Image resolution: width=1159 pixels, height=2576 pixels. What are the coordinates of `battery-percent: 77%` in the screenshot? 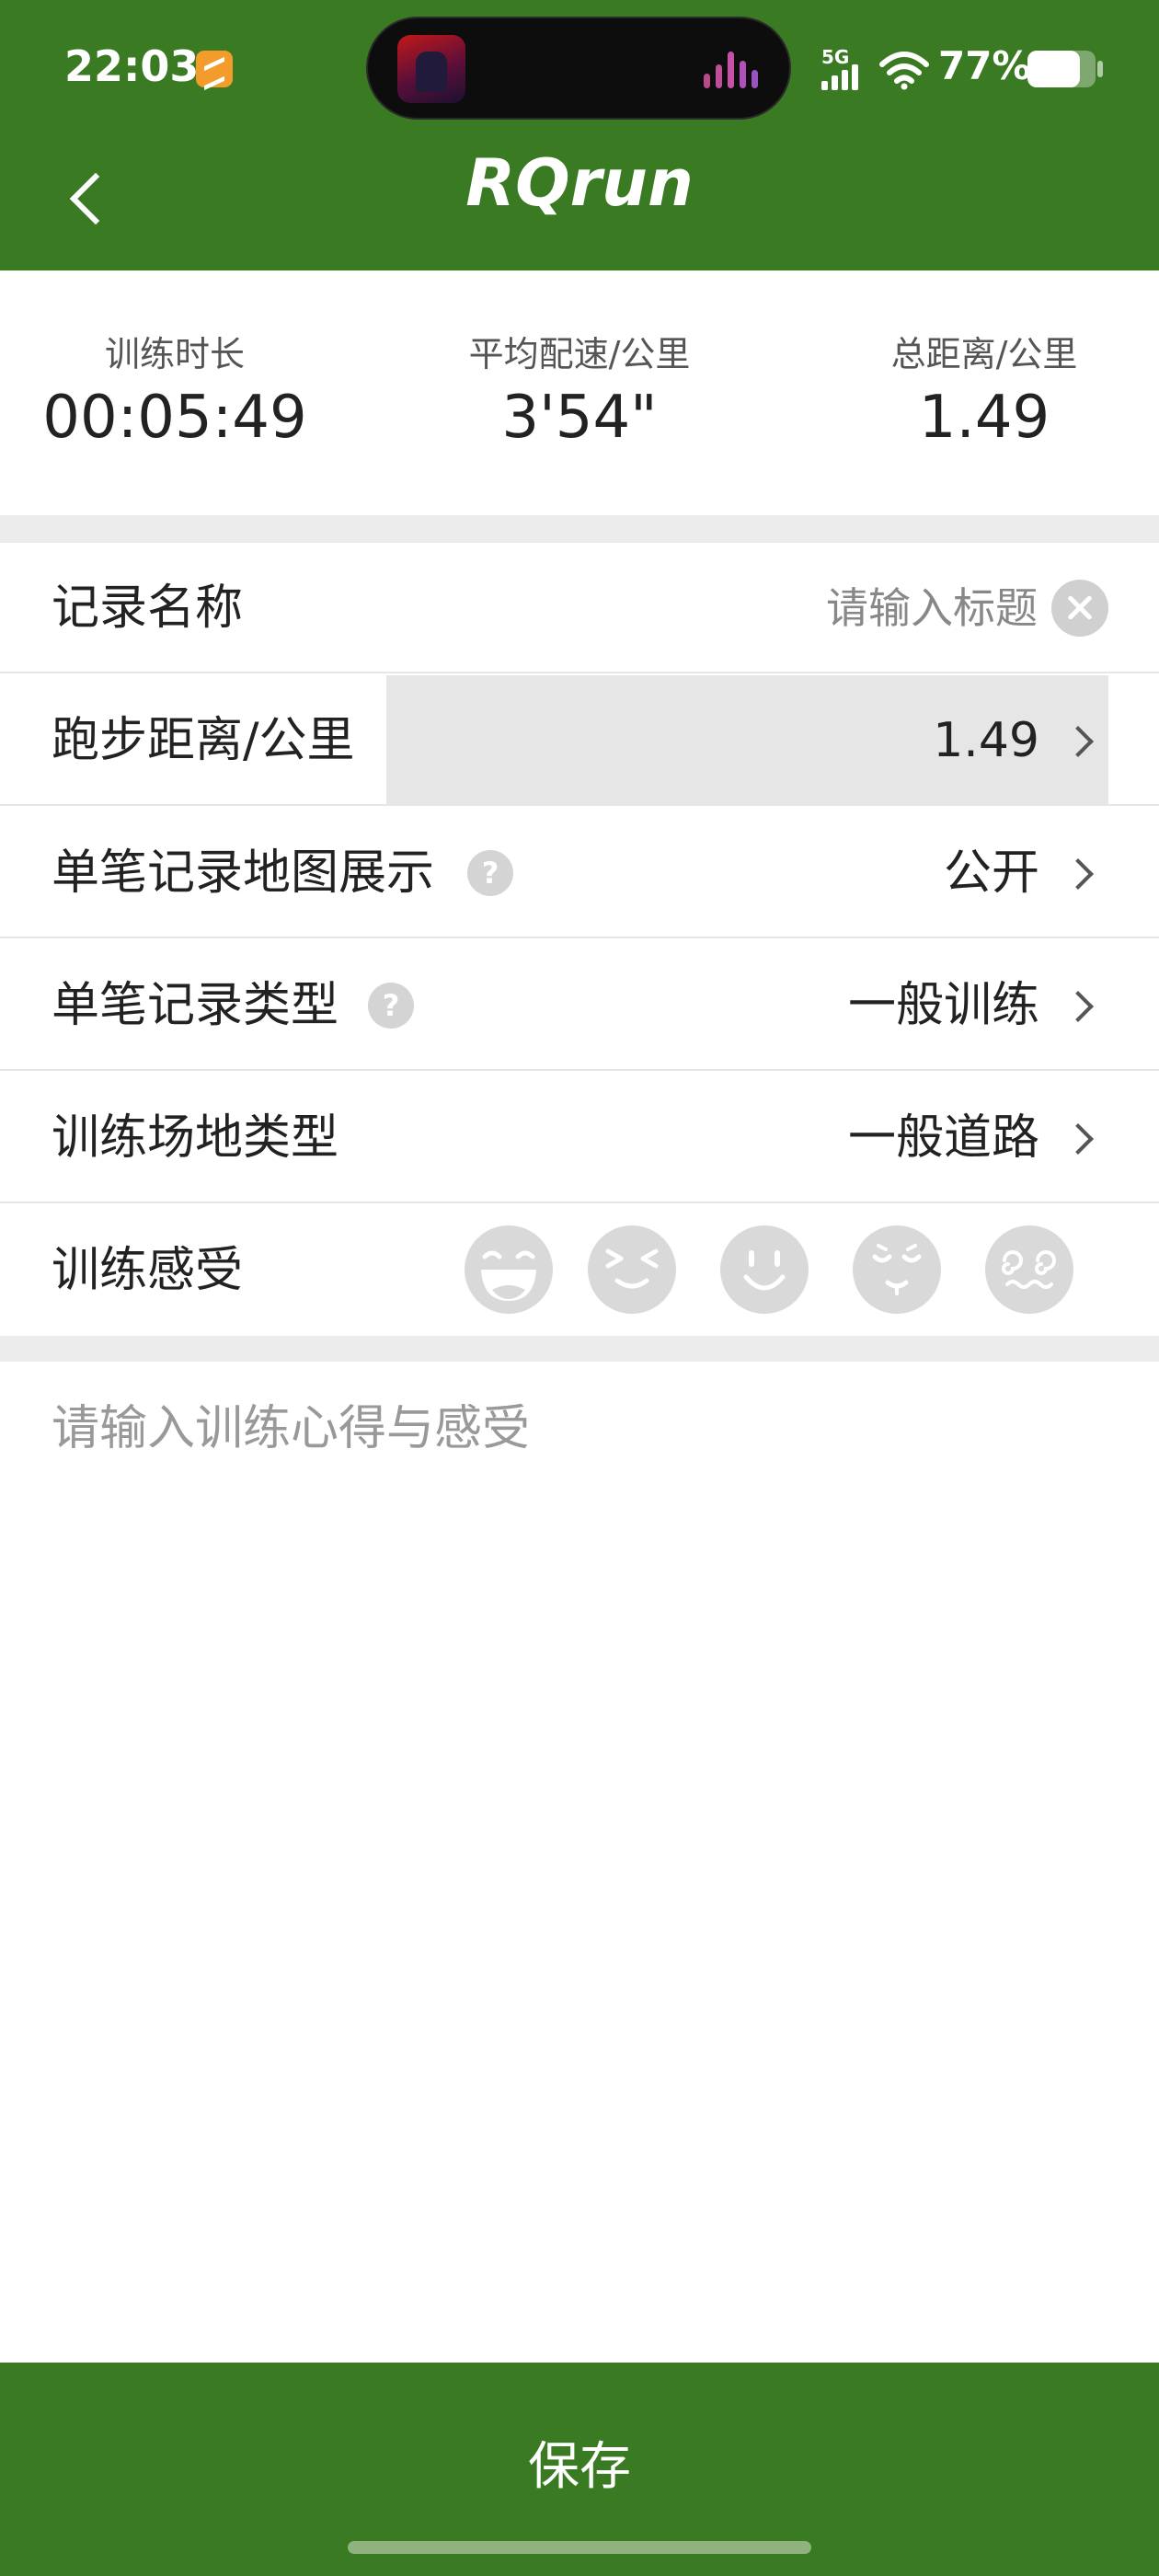 It's located at (984, 65).